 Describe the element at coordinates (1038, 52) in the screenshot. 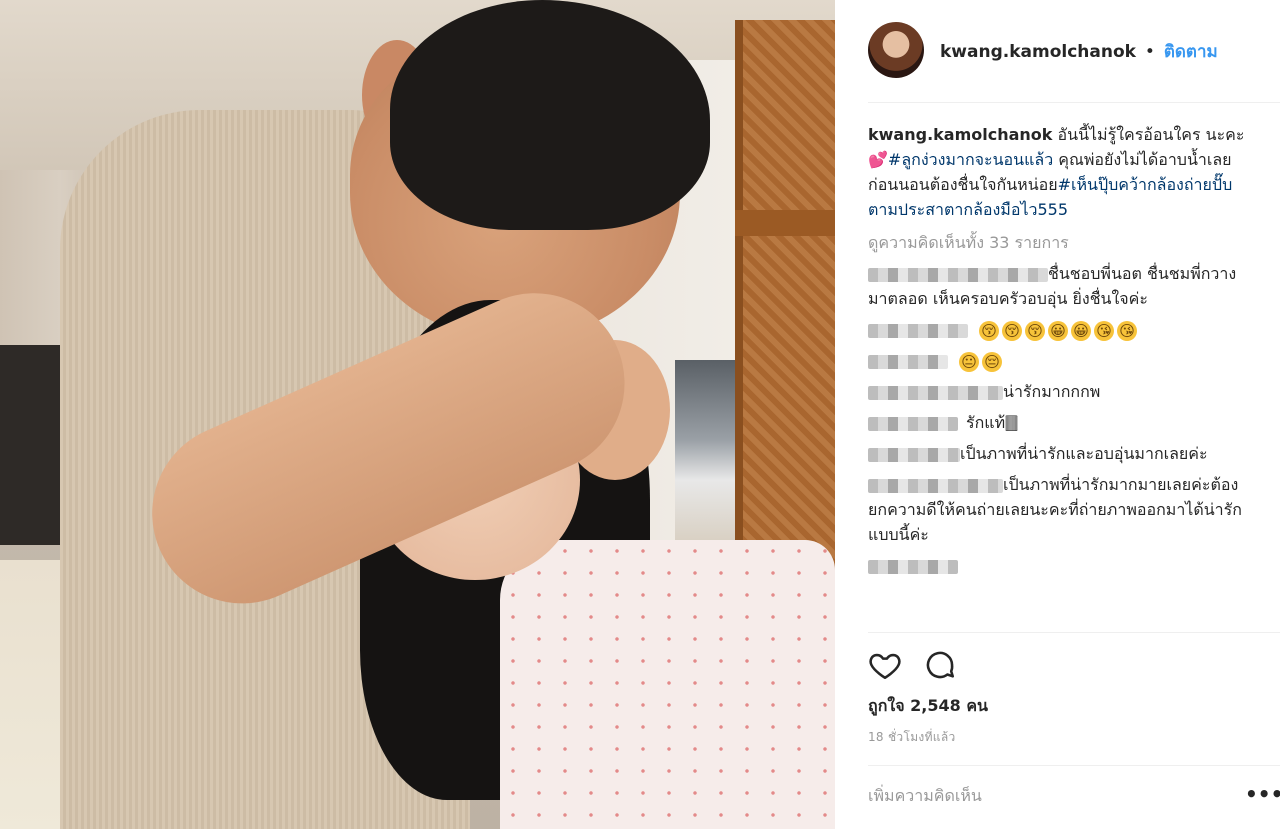

I see `header-username: kwang.kamolchanok` at that location.